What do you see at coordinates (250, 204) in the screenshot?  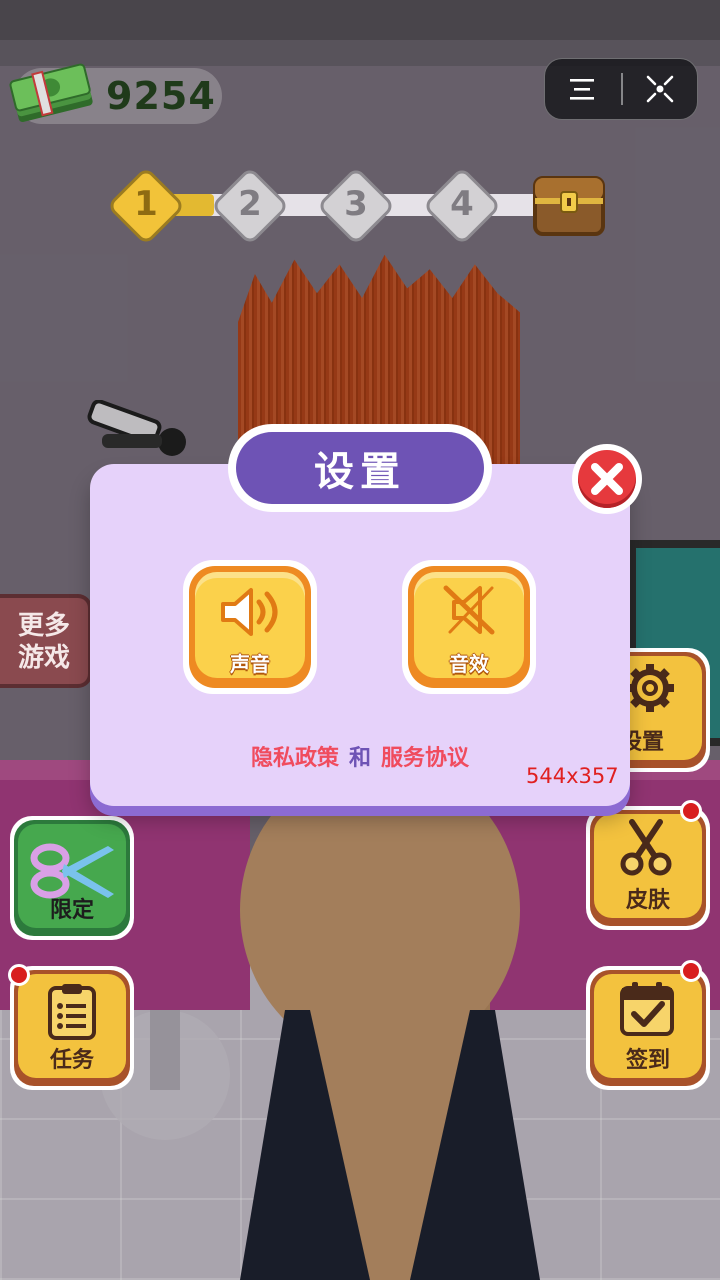 I see `level-number-2: 2` at bounding box center [250, 204].